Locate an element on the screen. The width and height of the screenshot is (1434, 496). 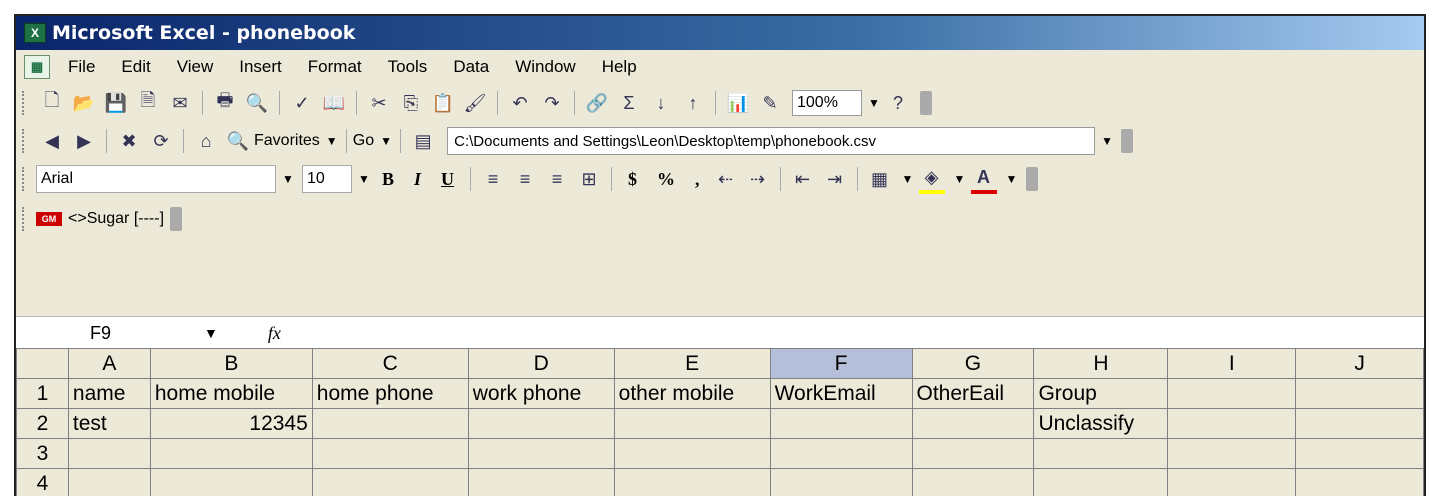
open-icon: 📂 is located at coordinates (84, 103).